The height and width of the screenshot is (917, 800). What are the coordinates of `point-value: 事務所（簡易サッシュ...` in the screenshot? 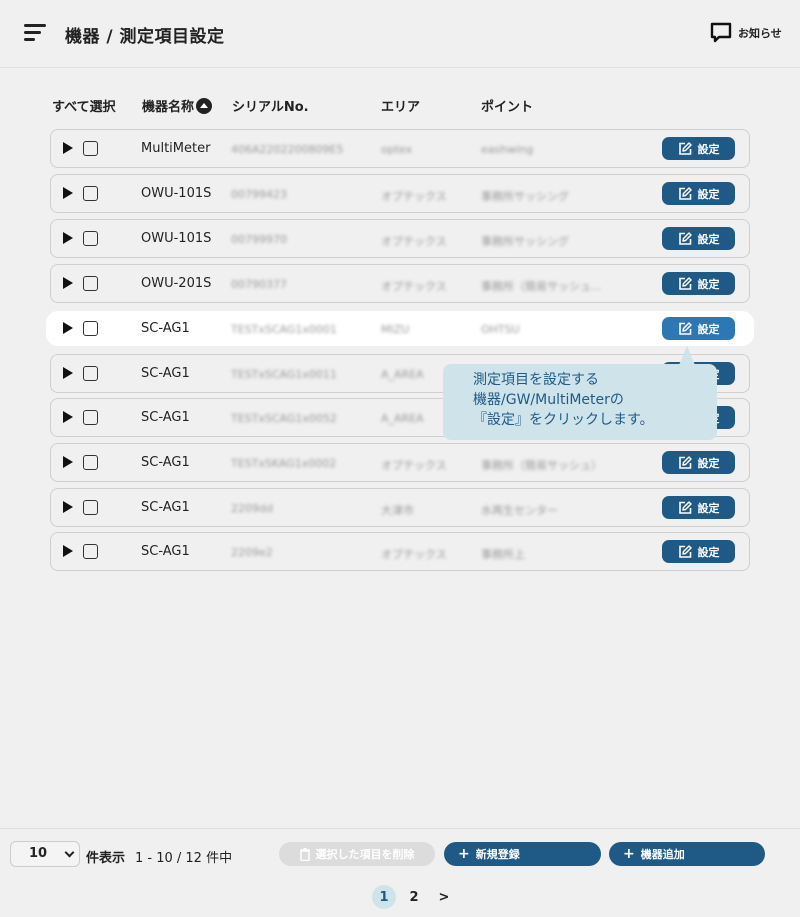 It's located at (541, 286).